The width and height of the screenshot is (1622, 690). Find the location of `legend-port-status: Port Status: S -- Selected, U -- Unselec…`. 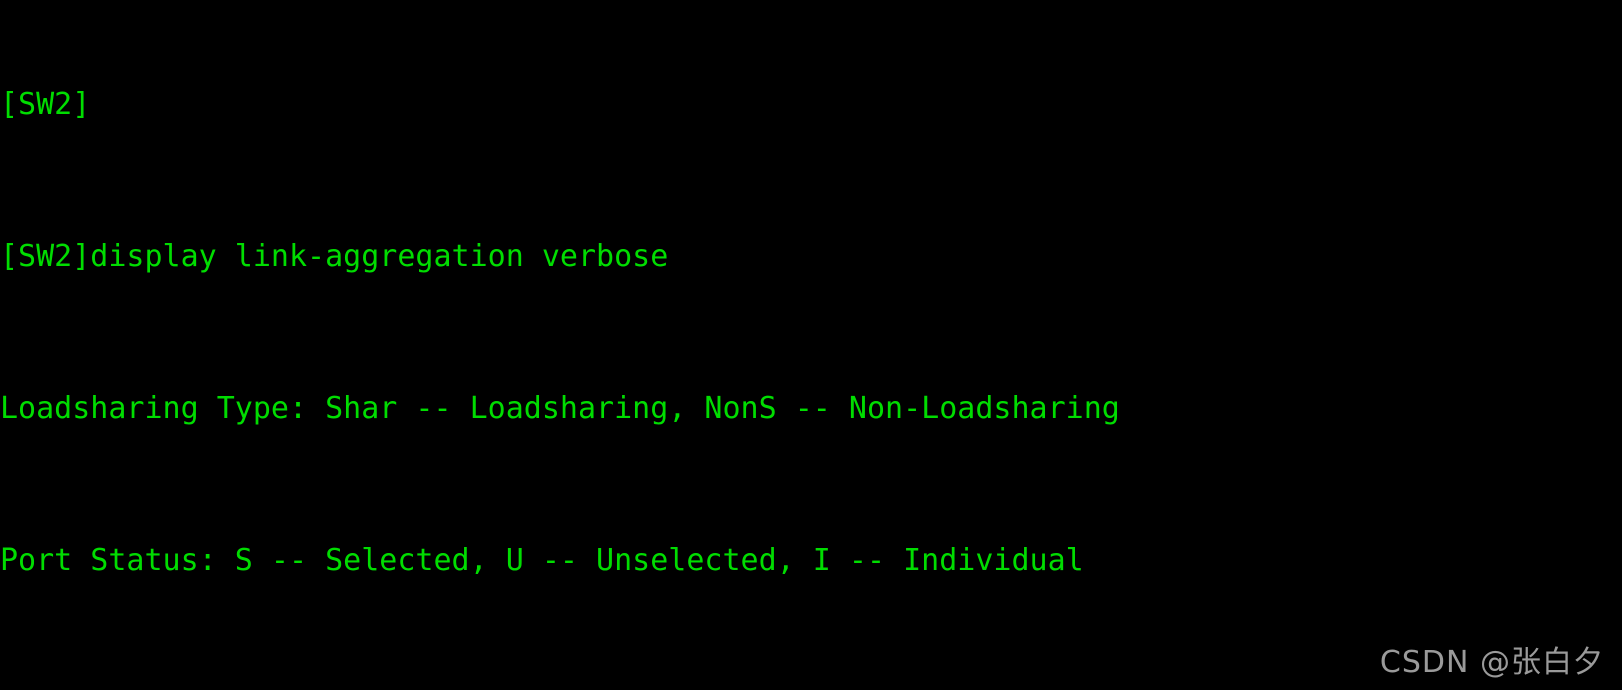

legend-port-status: Port Status: S -- Selected, U -- Unselec… is located at coordinates (542, 560).